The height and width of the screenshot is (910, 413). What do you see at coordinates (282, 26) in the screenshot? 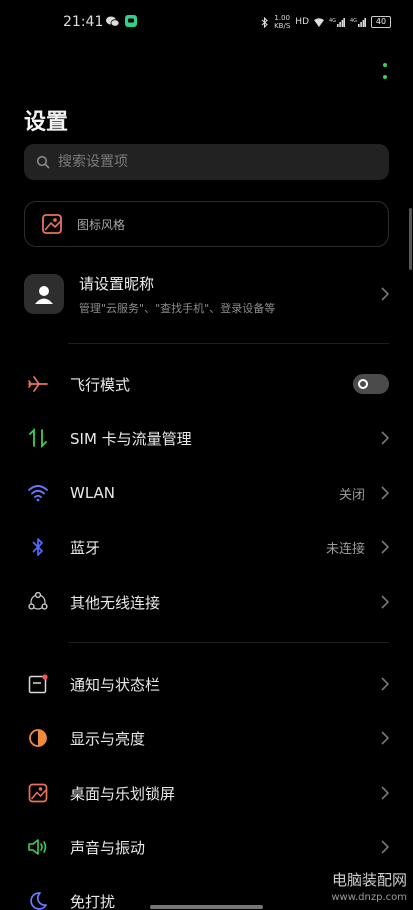
I see `network-speed-unit: KB/S` at bounding box center [282, 26].